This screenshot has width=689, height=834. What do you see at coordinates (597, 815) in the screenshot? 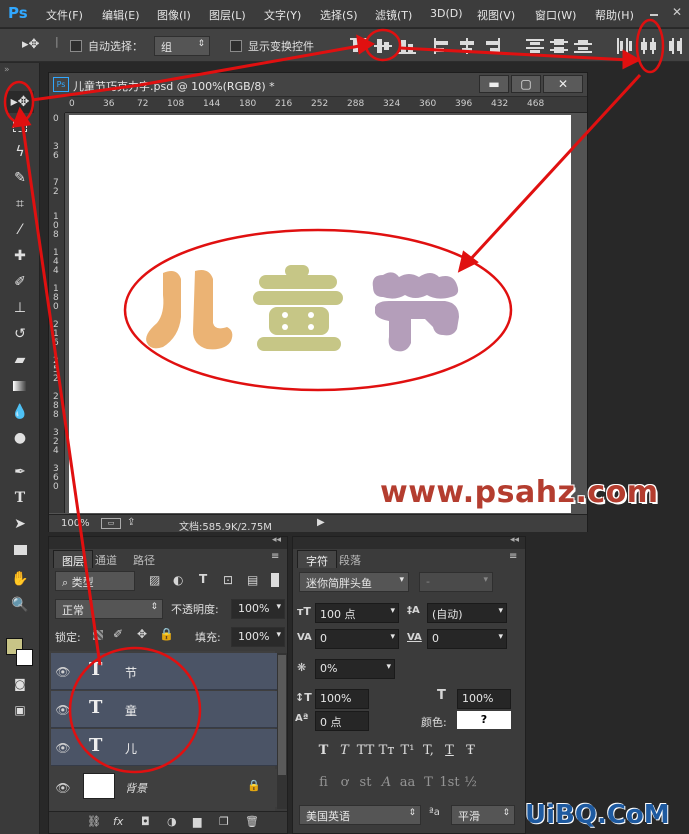
I see `corner-watermark: UiBQ.CoM` at bounding box center [597, 815].